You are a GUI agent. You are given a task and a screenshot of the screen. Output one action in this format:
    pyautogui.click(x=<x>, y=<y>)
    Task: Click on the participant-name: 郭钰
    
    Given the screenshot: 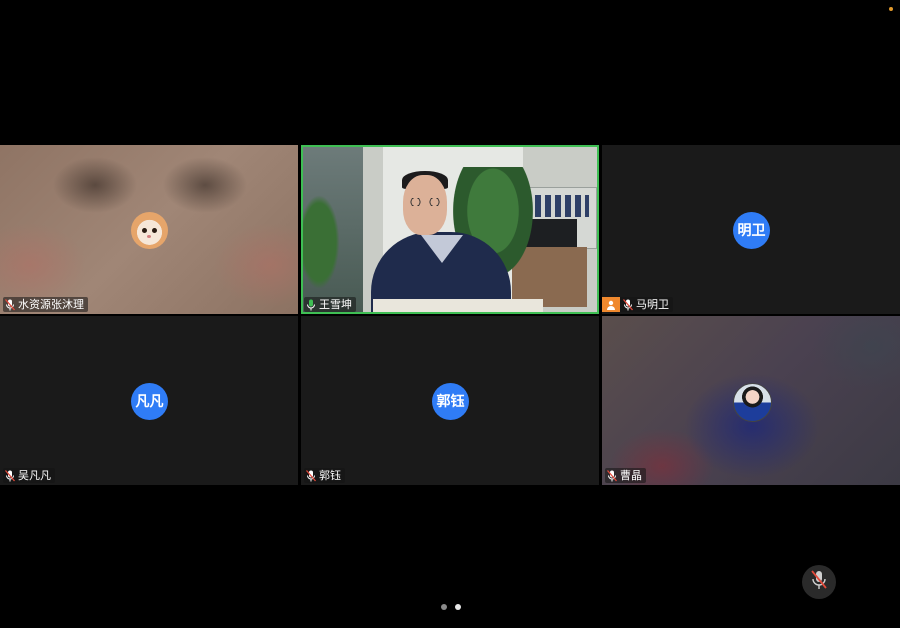 What is the action you would take?
    pyautogui.click(x=330, y=475)
    